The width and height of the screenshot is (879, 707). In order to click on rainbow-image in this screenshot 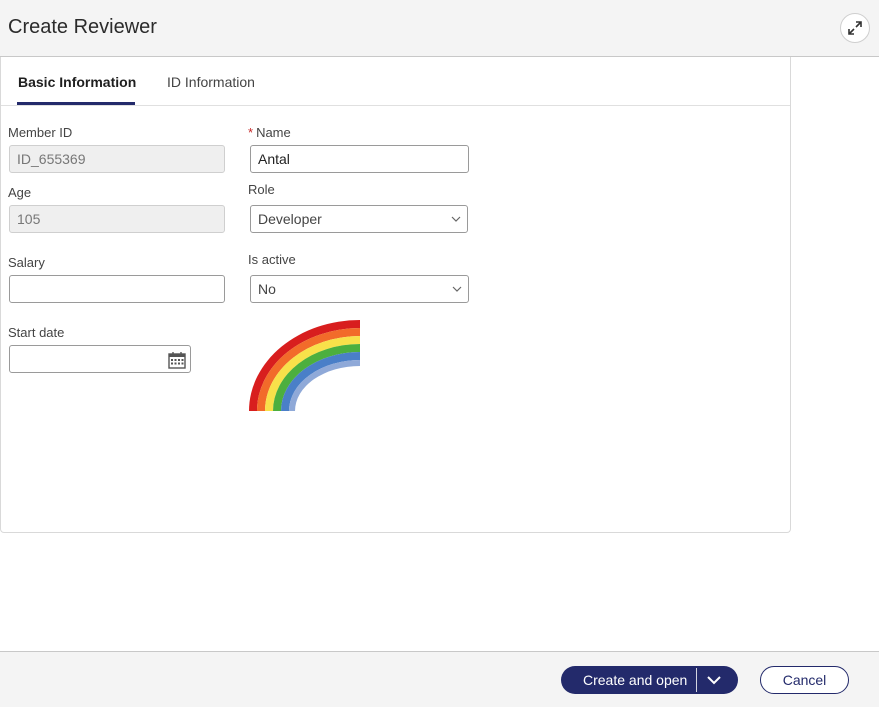, I will do `click(304, 365)`.